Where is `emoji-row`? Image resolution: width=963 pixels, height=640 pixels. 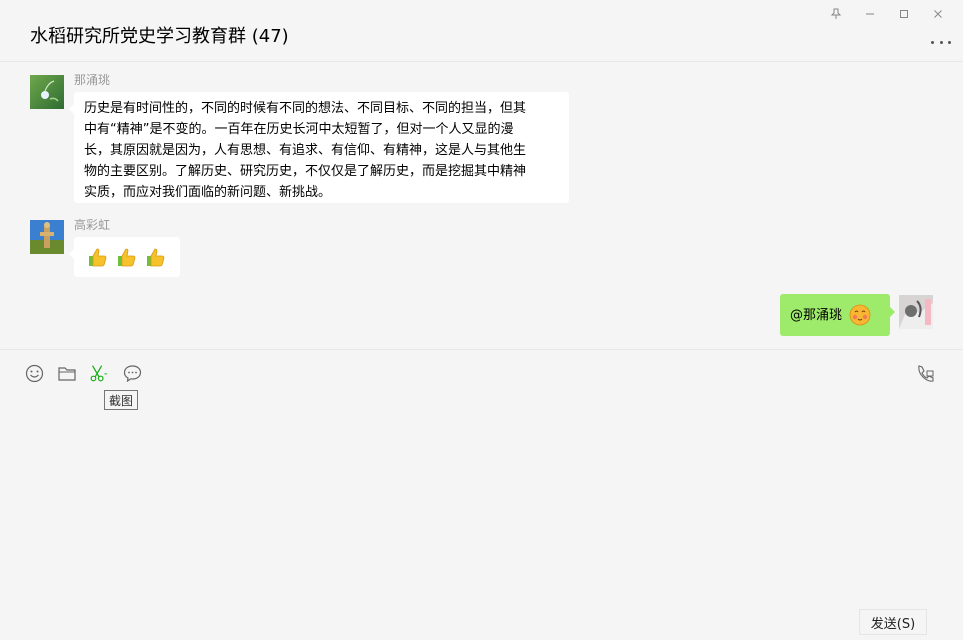
emoji-row is located at coordinates (127, 257).